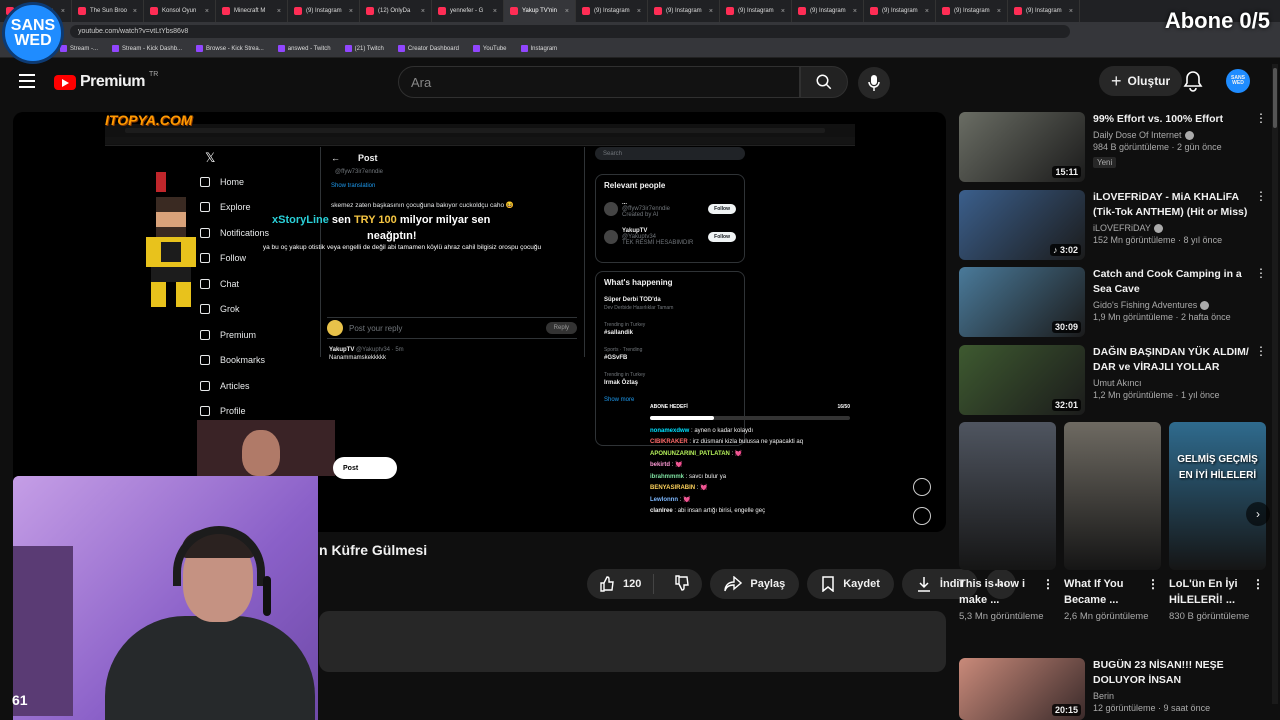  I want to click on channel-name: iLOVEFRiDAY, so click(1172, 228).